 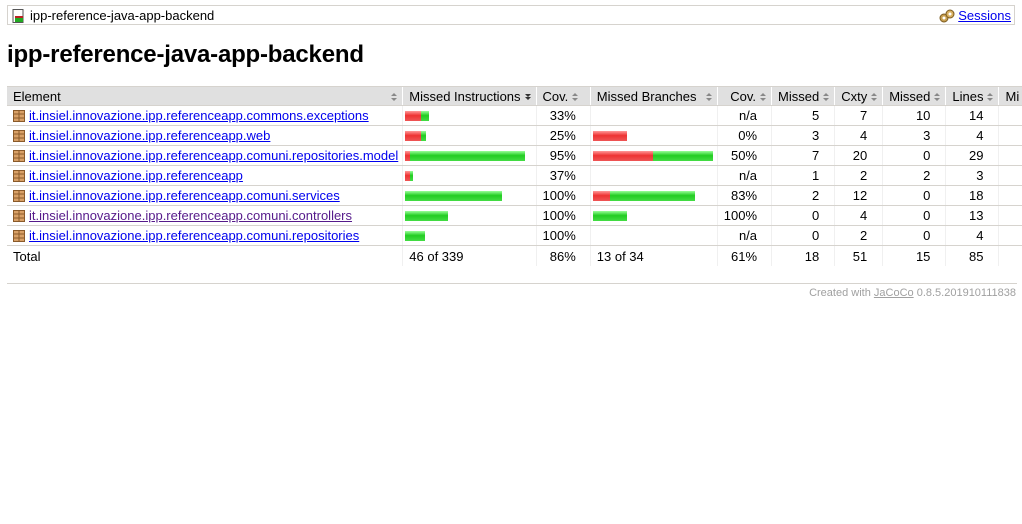 I want to click on element: it.insiel.innovazione.ipp.referenceapp, so click(x=205, y=175).